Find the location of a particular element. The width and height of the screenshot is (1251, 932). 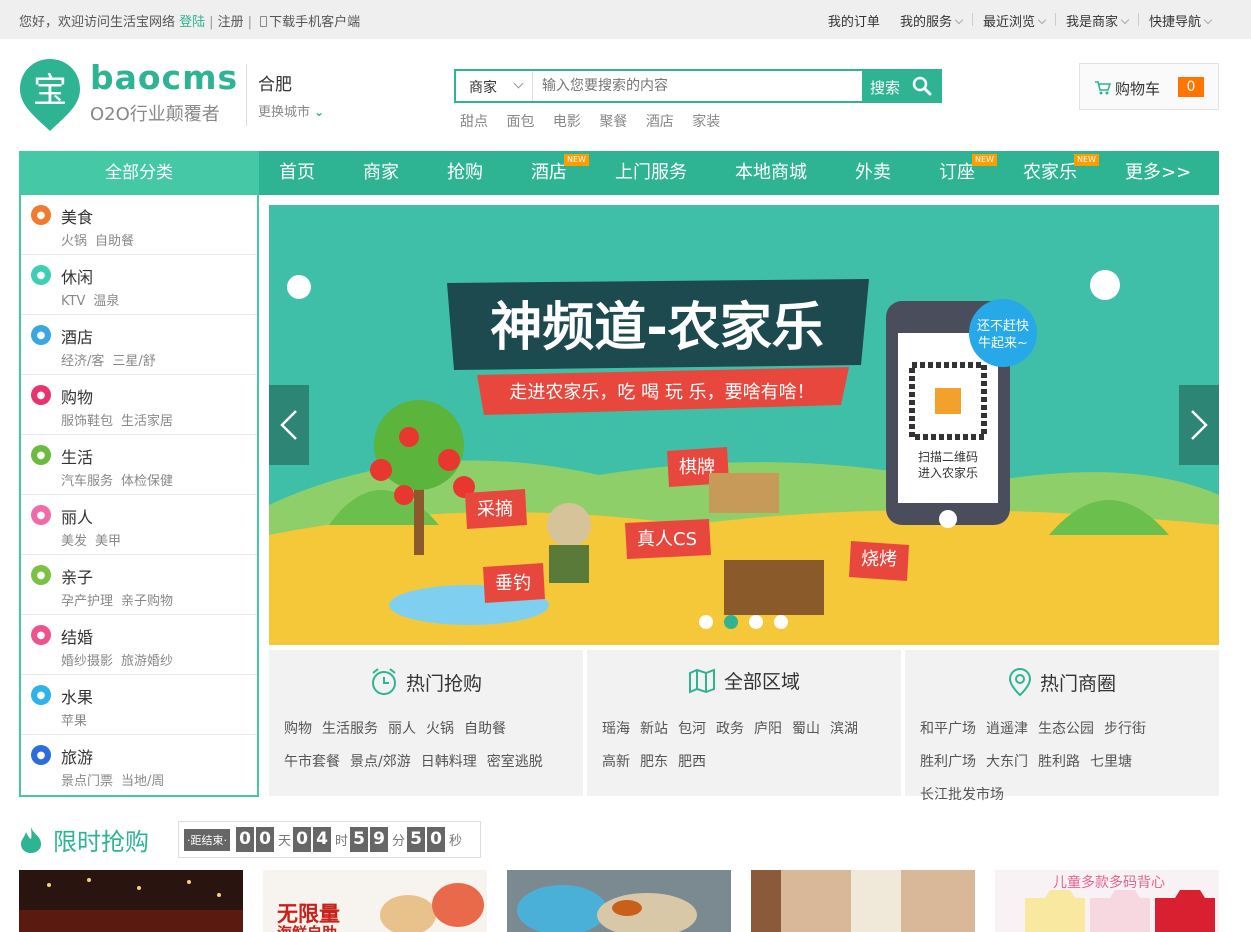

site-logo: 宝 is located at coordinates (50, 95).